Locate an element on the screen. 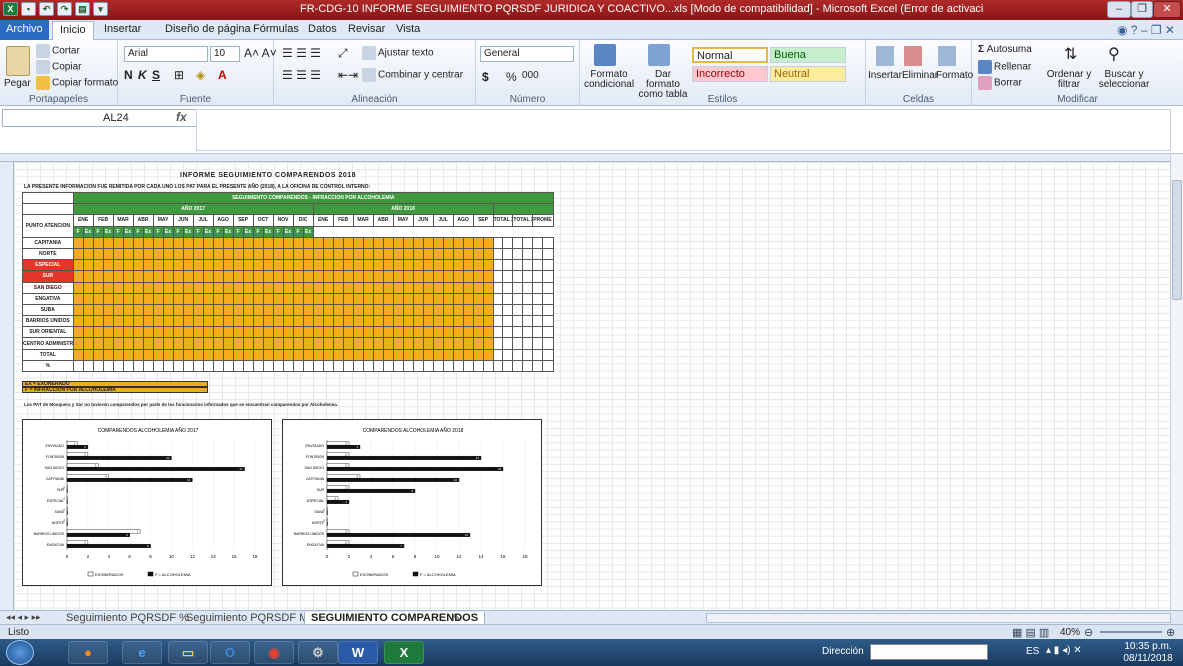  save-icon: ▪ is located at coordinates (28, 9).